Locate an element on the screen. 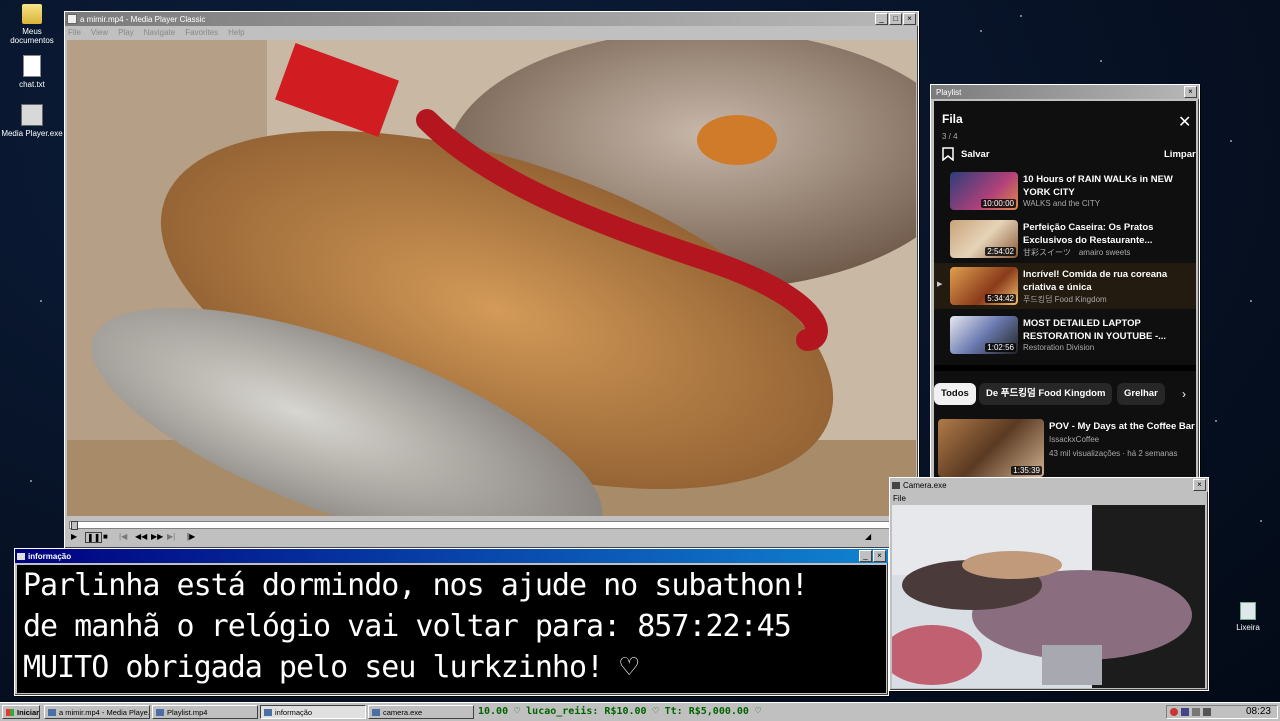 The height and width of the screenshot is (721, 1280). video-title: 10 Hours of RAIN WALKs in NEW YORK CITY is located at coordinates (1098, 186).